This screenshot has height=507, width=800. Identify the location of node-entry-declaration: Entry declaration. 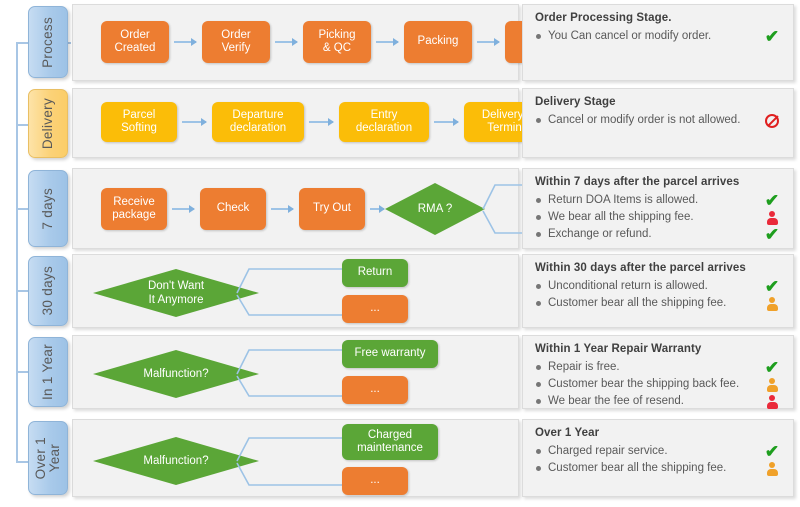
(384, 122).